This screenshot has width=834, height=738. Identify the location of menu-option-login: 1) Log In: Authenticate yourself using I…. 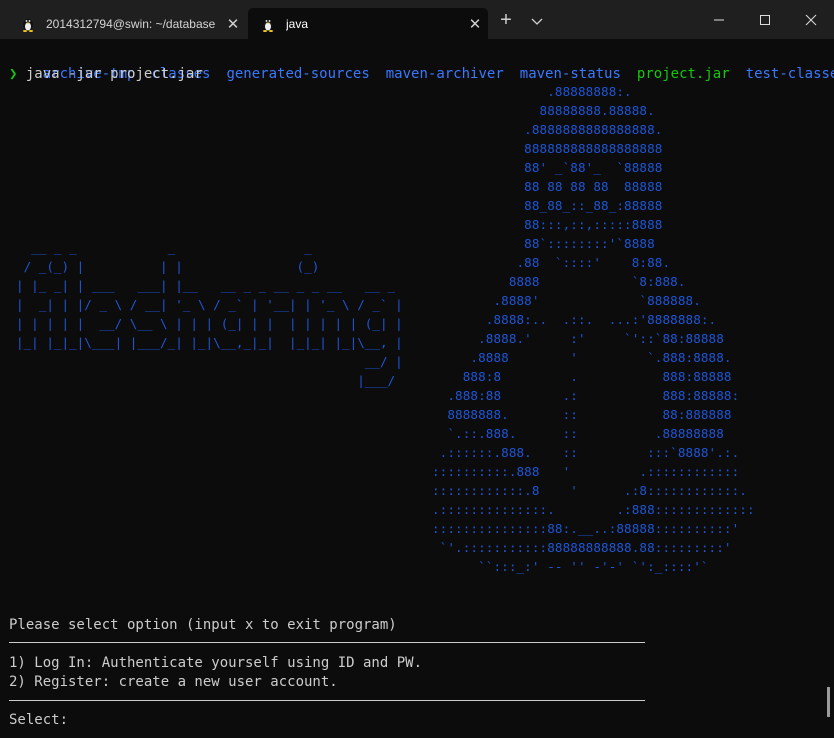
(216, 663).